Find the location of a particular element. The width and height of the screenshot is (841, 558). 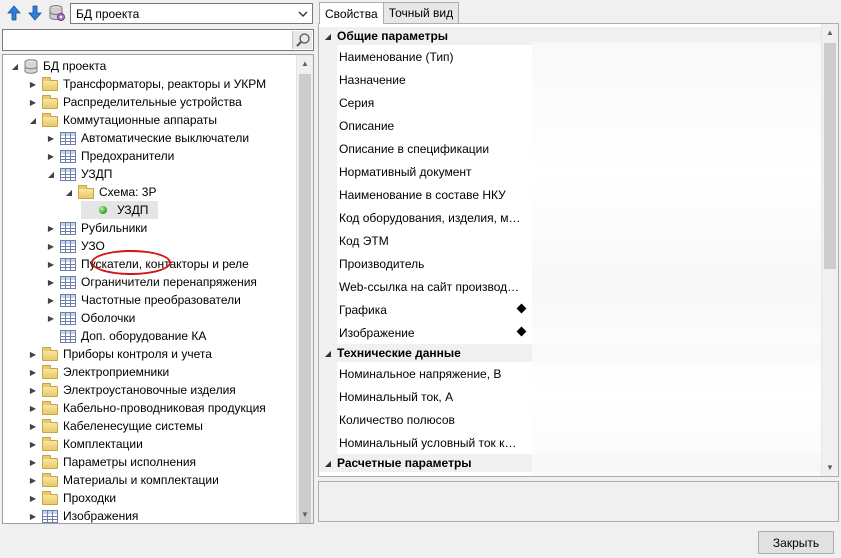

tree-item: ▶ Пускатели, контакторы и реле is located at coordinates (147, 264).